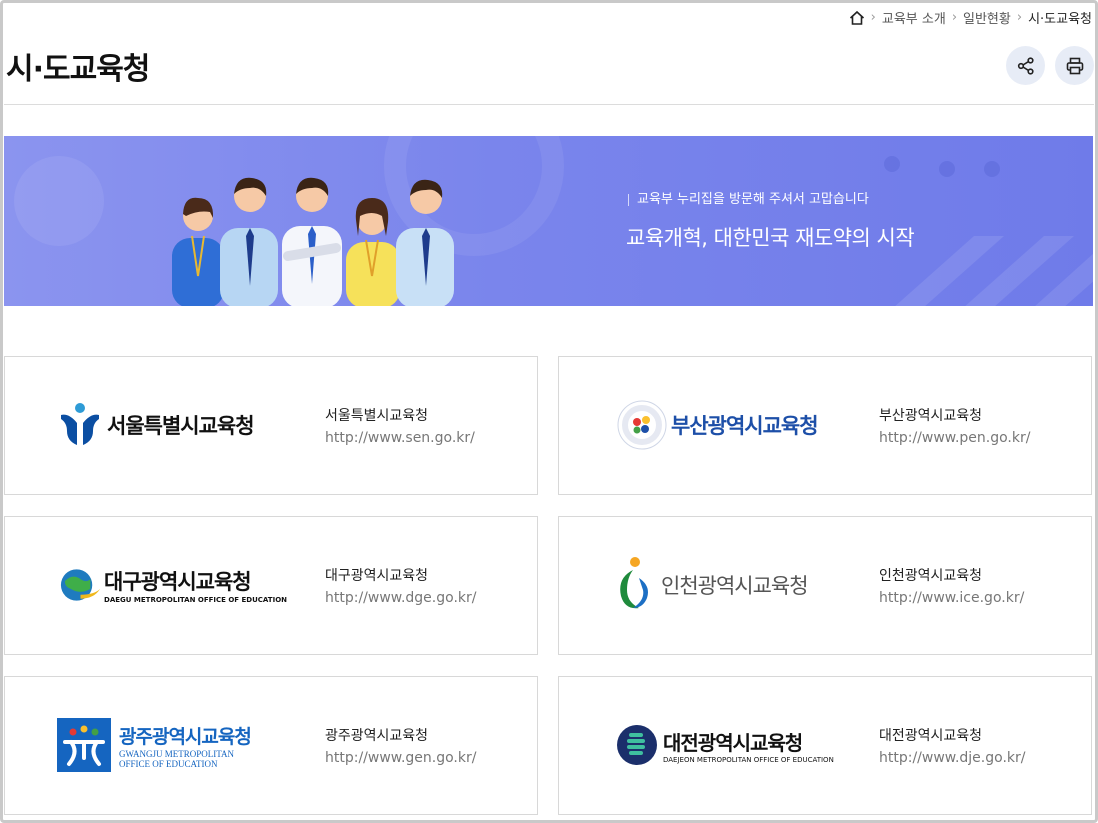 The height and width of the screenshot is (823, 1098). What do you see at coordinates (770, 238) in the screenshot?
I see `banner-headline: 교육개혁, 대한민국 재도약의 시작` at bounding box center [770, 238].